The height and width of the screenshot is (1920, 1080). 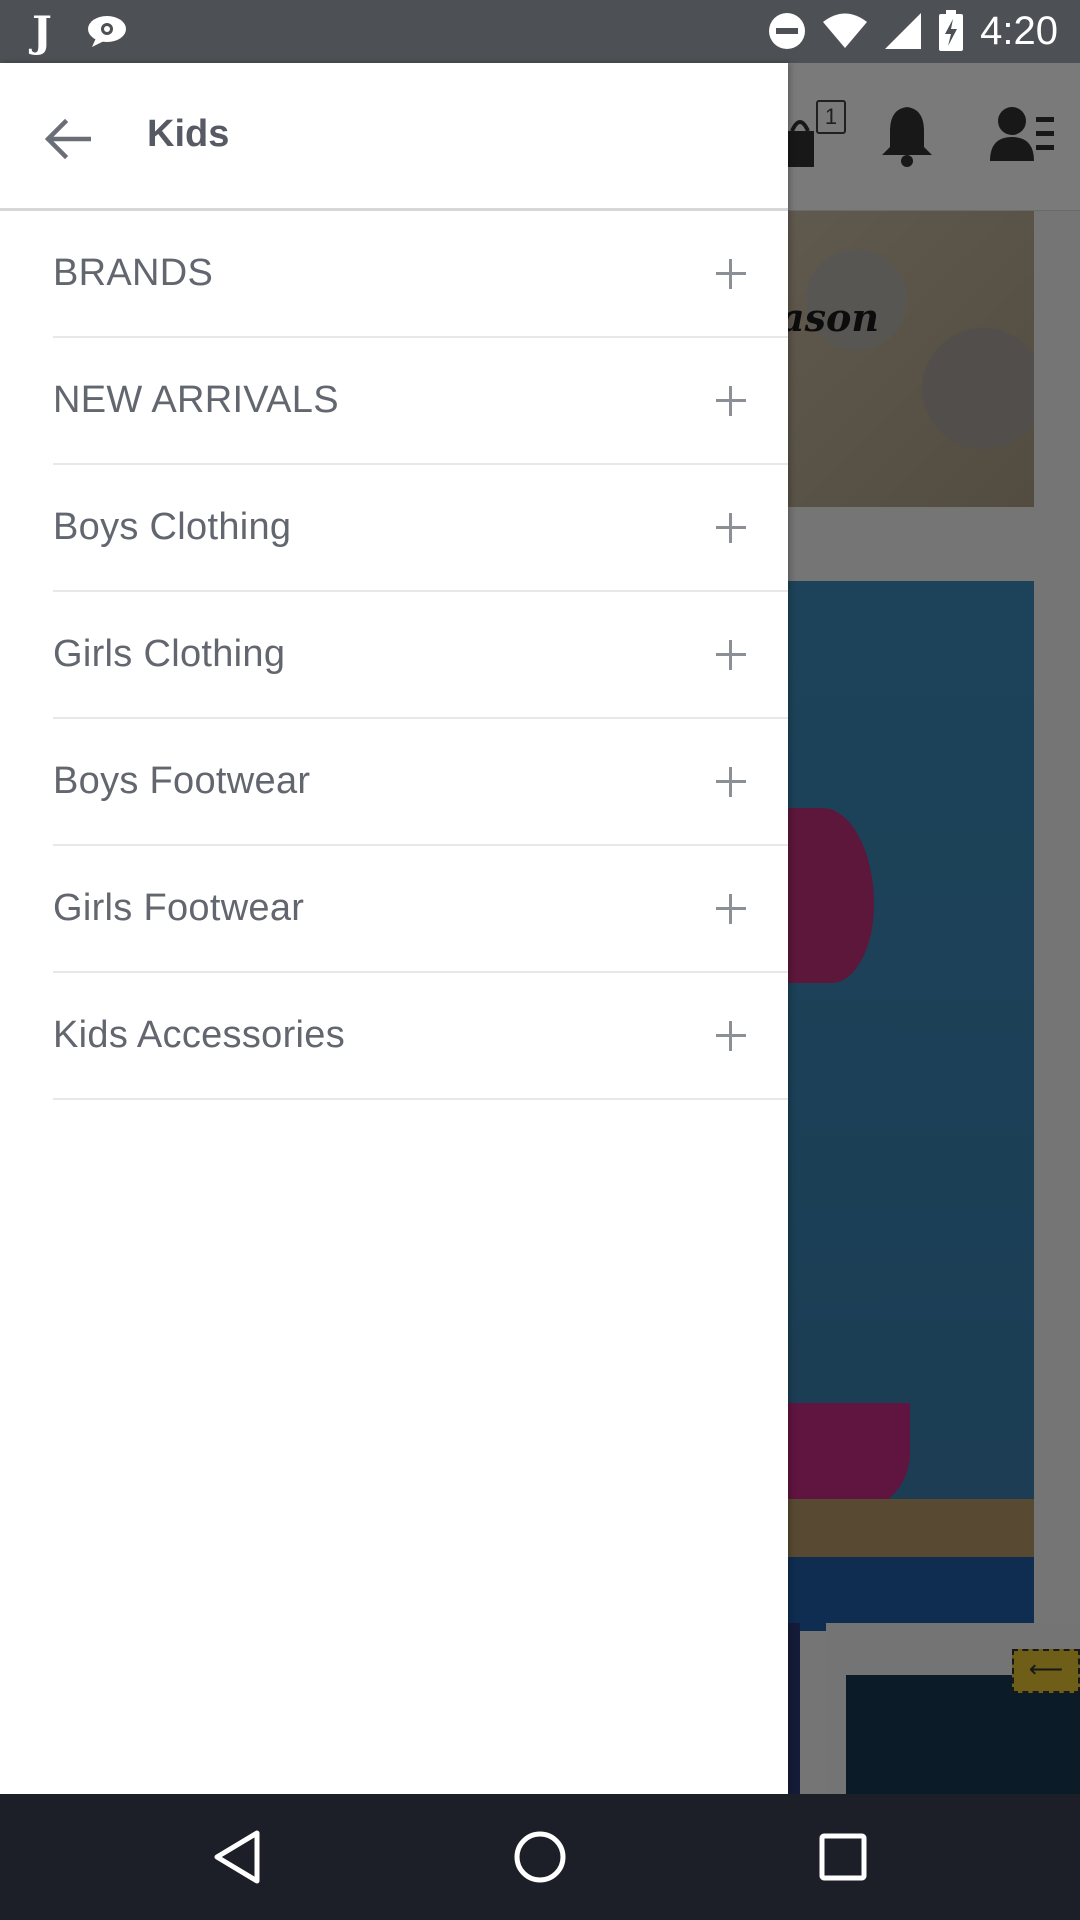 What do you see at coordinates (845, 31) in the screenshot?
I see `wifi-icon` at bounding box center [845, 31].